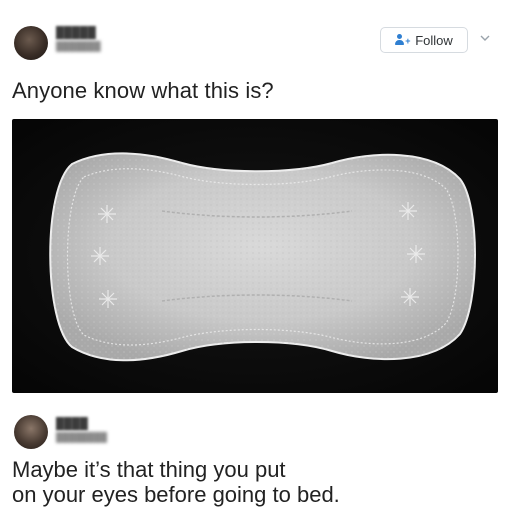 This screenshot has width=507, height=522. What do you see at coordinates (485, 38) in the screenshot?
I see `chevron-down-icon` at bounding box center [485, 38].